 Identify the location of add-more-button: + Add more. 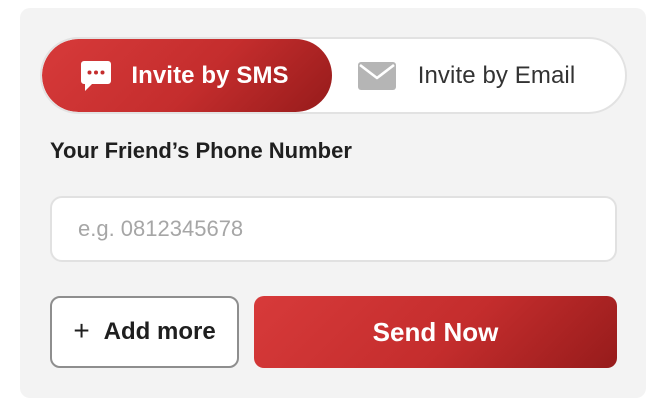
(144, 332).